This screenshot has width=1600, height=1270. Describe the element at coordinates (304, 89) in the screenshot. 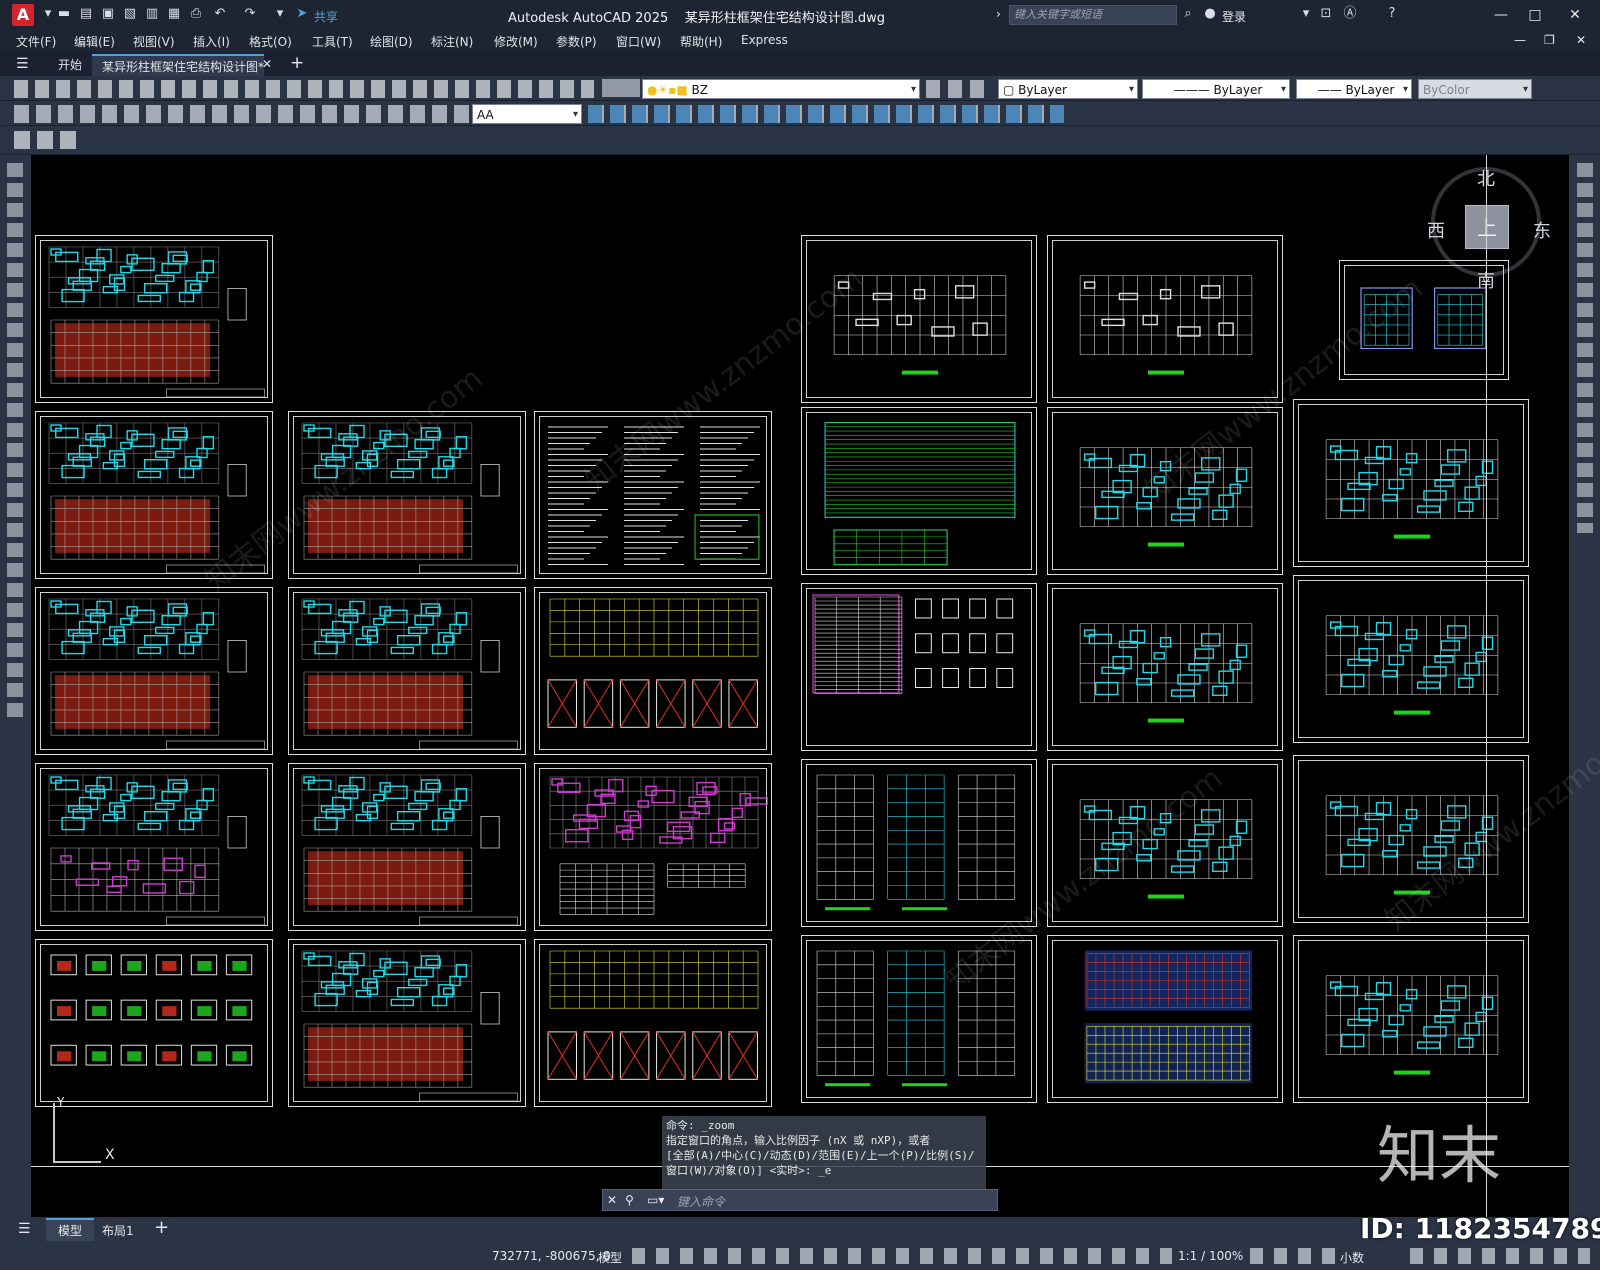

I see `standard-tools-icons` at that location.